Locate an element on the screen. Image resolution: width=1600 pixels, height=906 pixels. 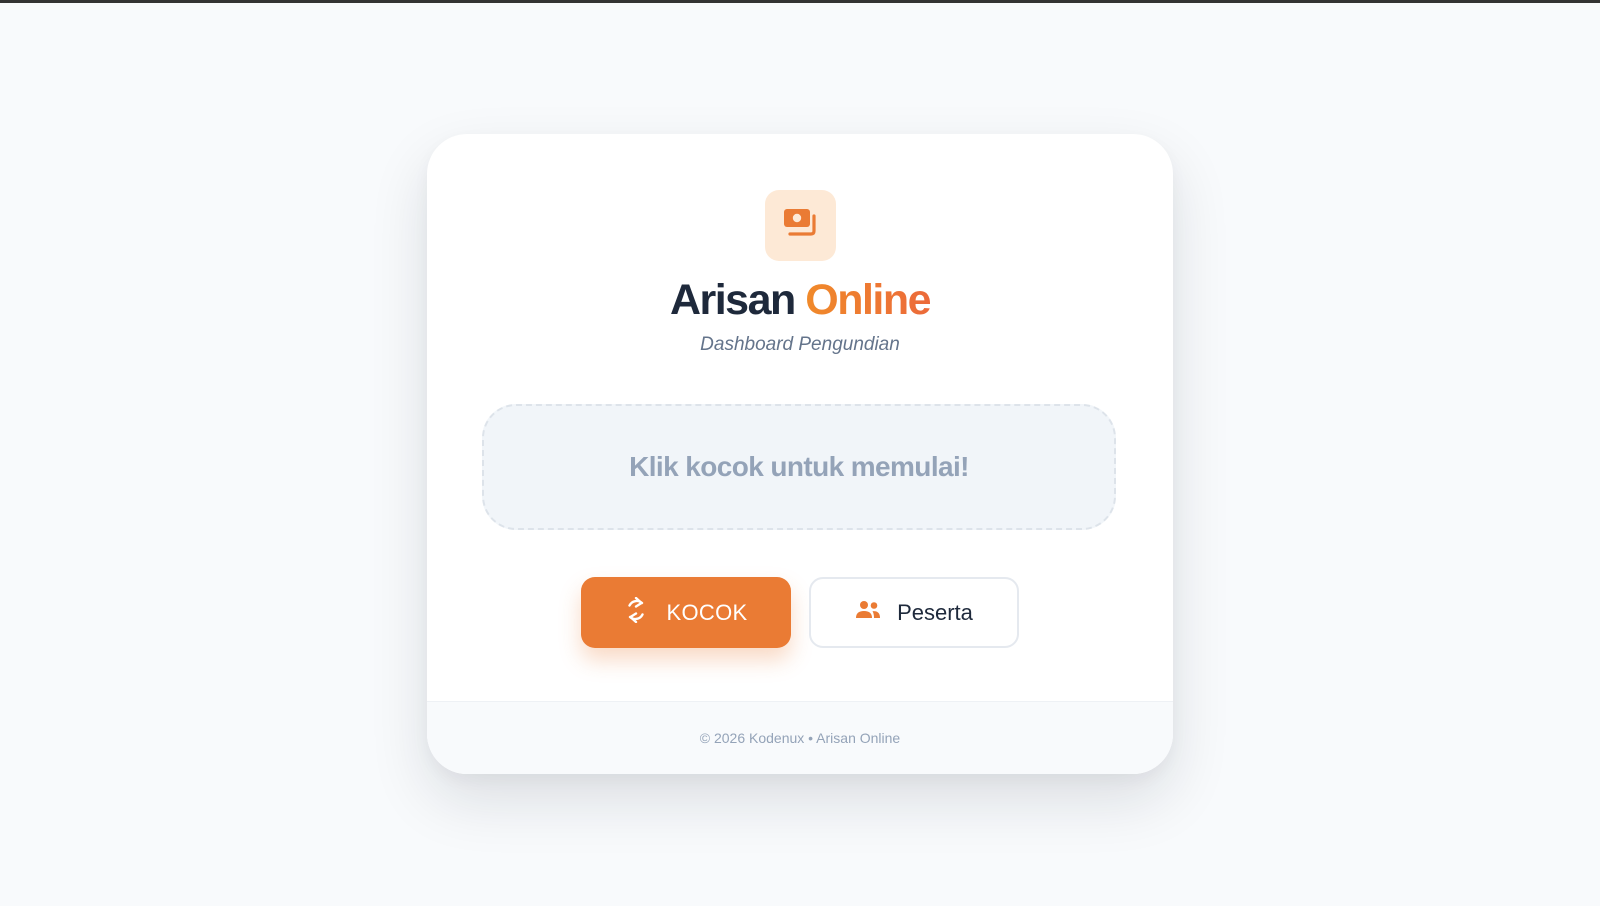
app-title-main: Arisan is located at coordinates (732, 300).